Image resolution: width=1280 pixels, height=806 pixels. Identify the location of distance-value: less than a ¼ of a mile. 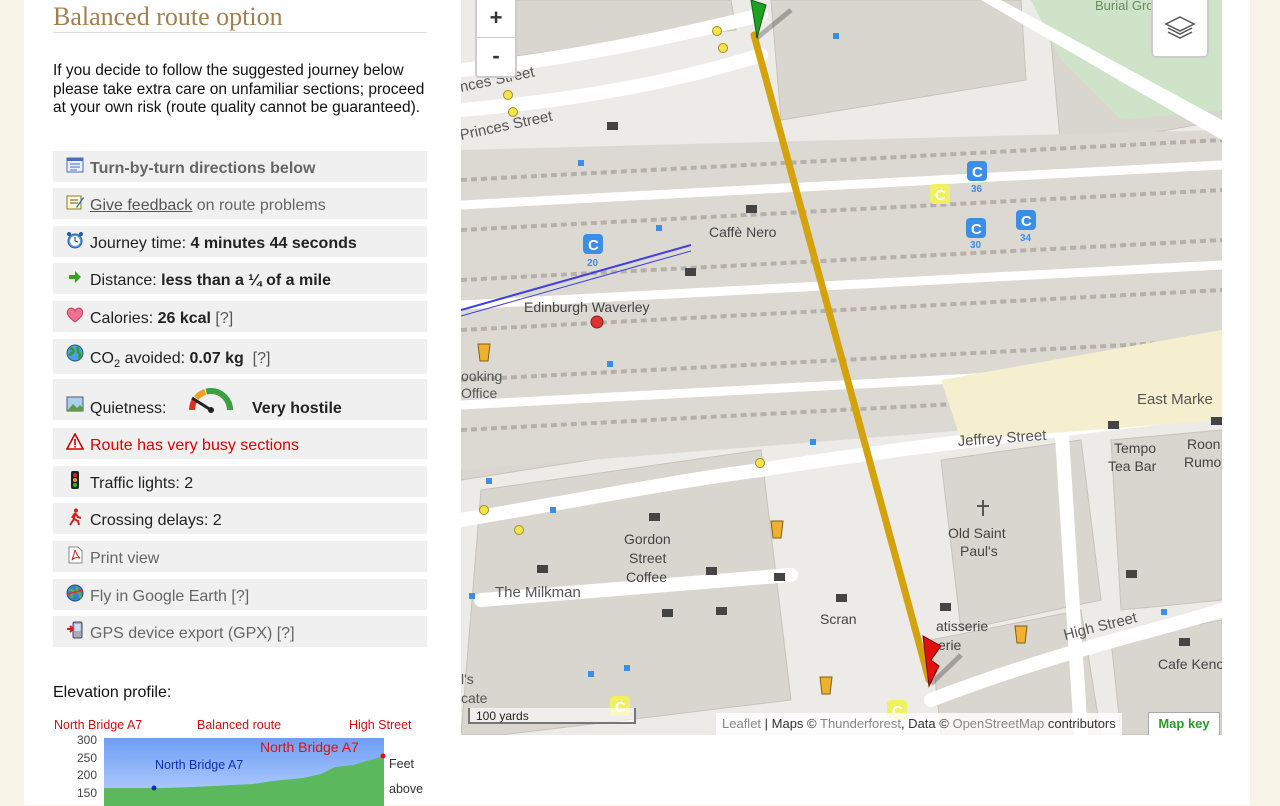
(246, 280).